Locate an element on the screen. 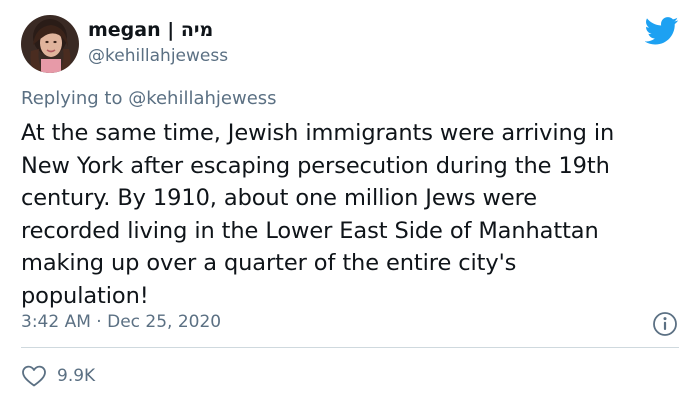  twitter-bird-icon is located at coordinates (662, 31).